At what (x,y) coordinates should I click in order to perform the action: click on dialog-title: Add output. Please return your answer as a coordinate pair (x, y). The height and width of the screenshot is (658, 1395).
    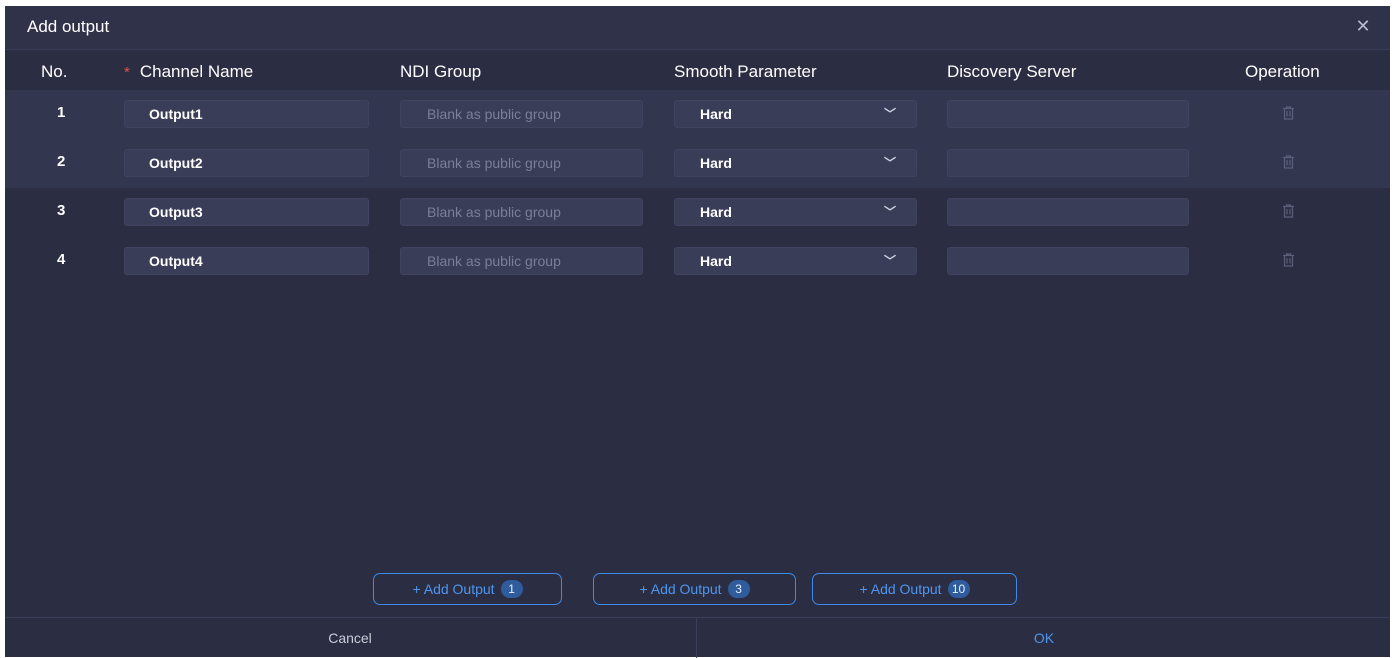
    Looking at the image, I should click on (68, 26).